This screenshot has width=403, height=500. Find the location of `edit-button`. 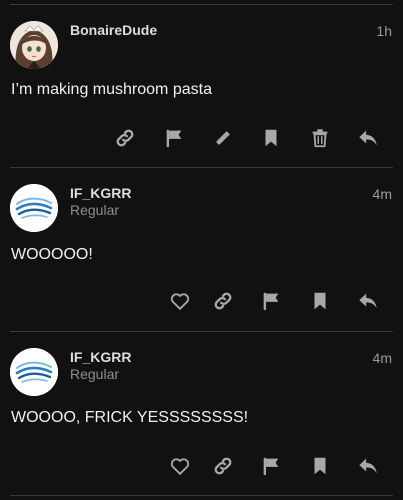

edit-button is located at coordinates (223, 138).